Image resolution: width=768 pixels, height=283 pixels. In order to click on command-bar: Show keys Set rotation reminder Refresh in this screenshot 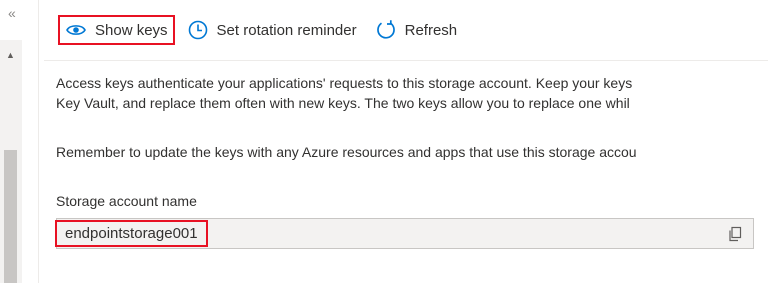, I will do `click(260, 30)`.